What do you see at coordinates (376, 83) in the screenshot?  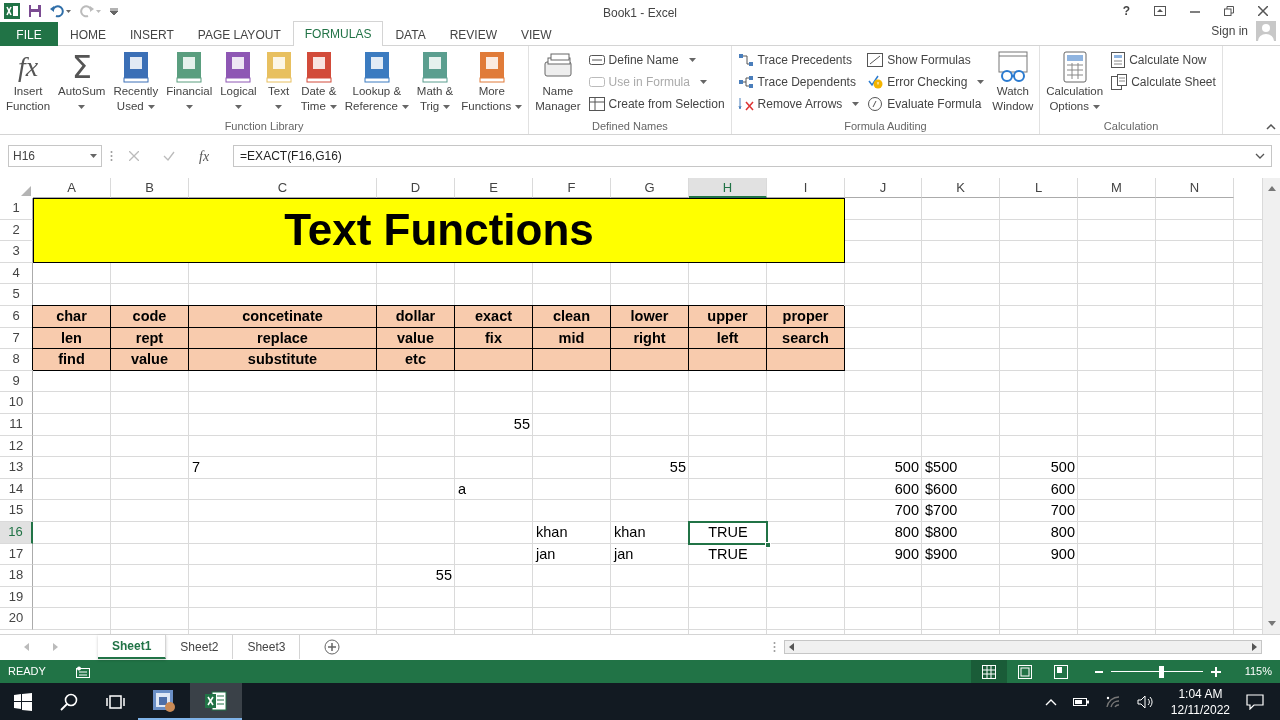 I see `ribbon-button: Lookup & Reference` at bounding box center [376, 83].